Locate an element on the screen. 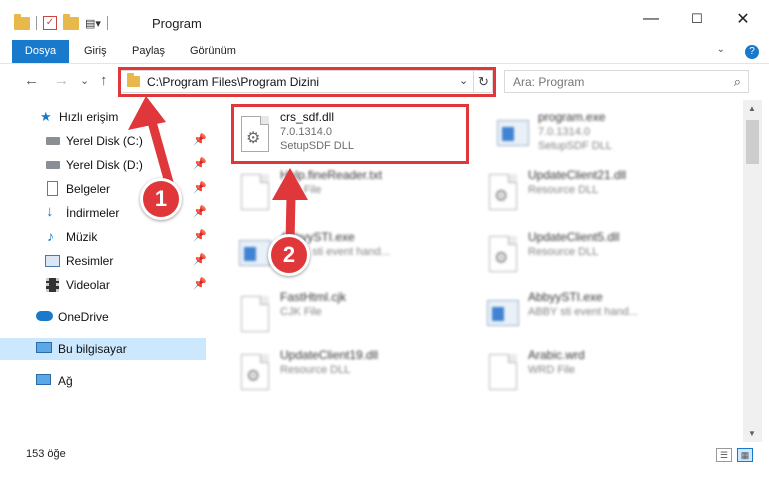  annotation-badge-1: 1 is located at coordinates (161, 199).